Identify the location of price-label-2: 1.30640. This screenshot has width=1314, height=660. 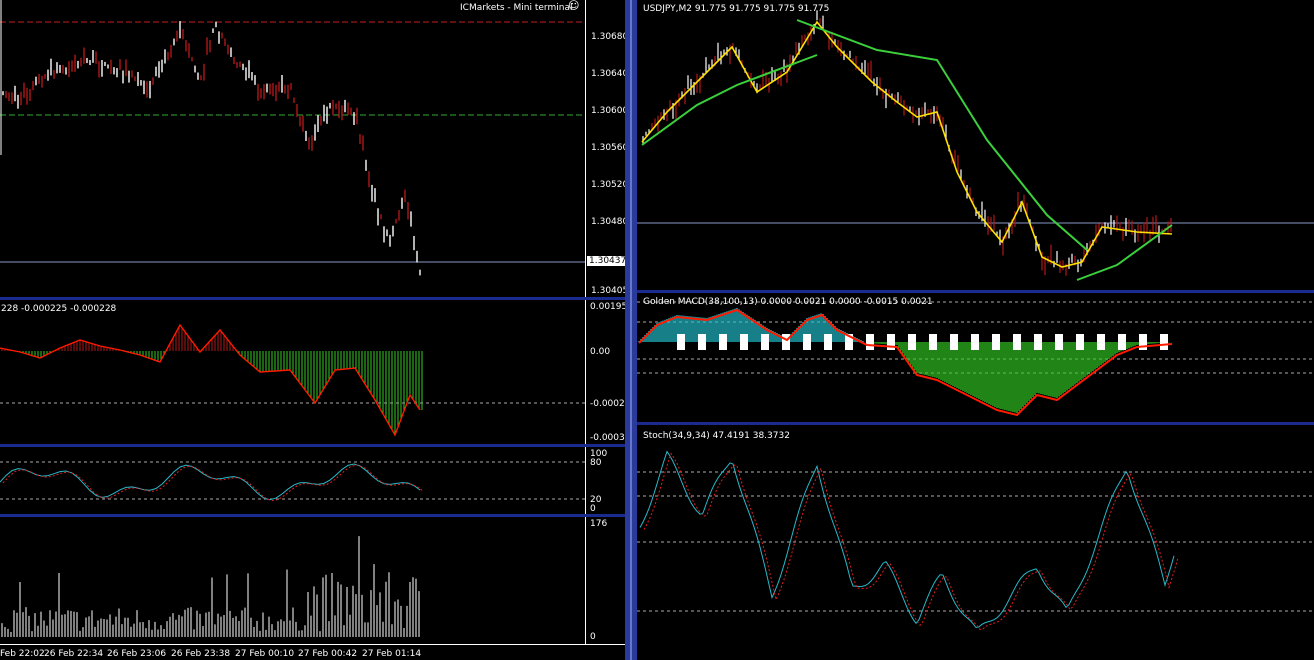
(608, 74).